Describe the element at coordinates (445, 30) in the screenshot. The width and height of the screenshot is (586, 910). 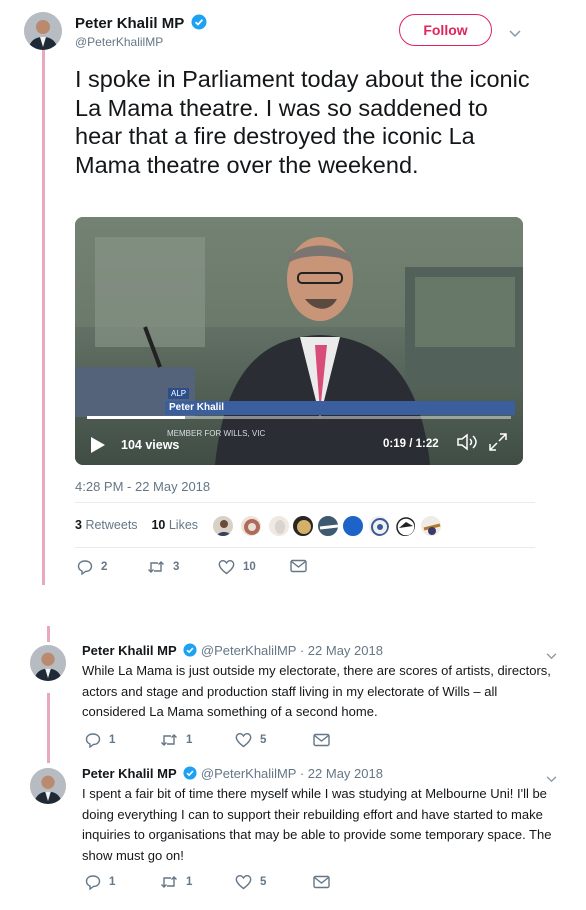
I see `follow-button: Follow` at that location.